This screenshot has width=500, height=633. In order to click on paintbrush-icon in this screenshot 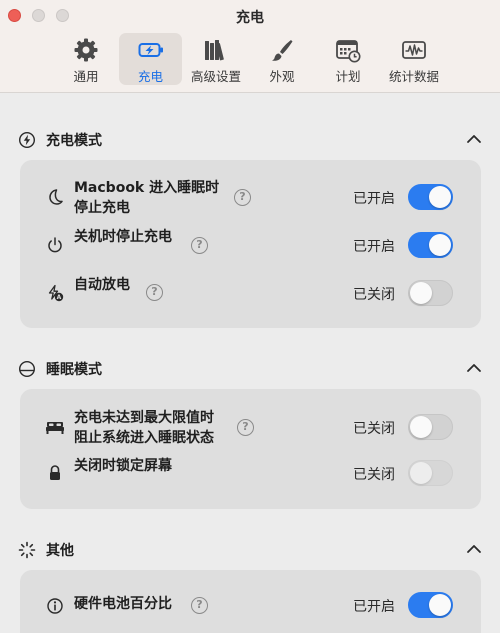, I will do `click(282, 50)`.